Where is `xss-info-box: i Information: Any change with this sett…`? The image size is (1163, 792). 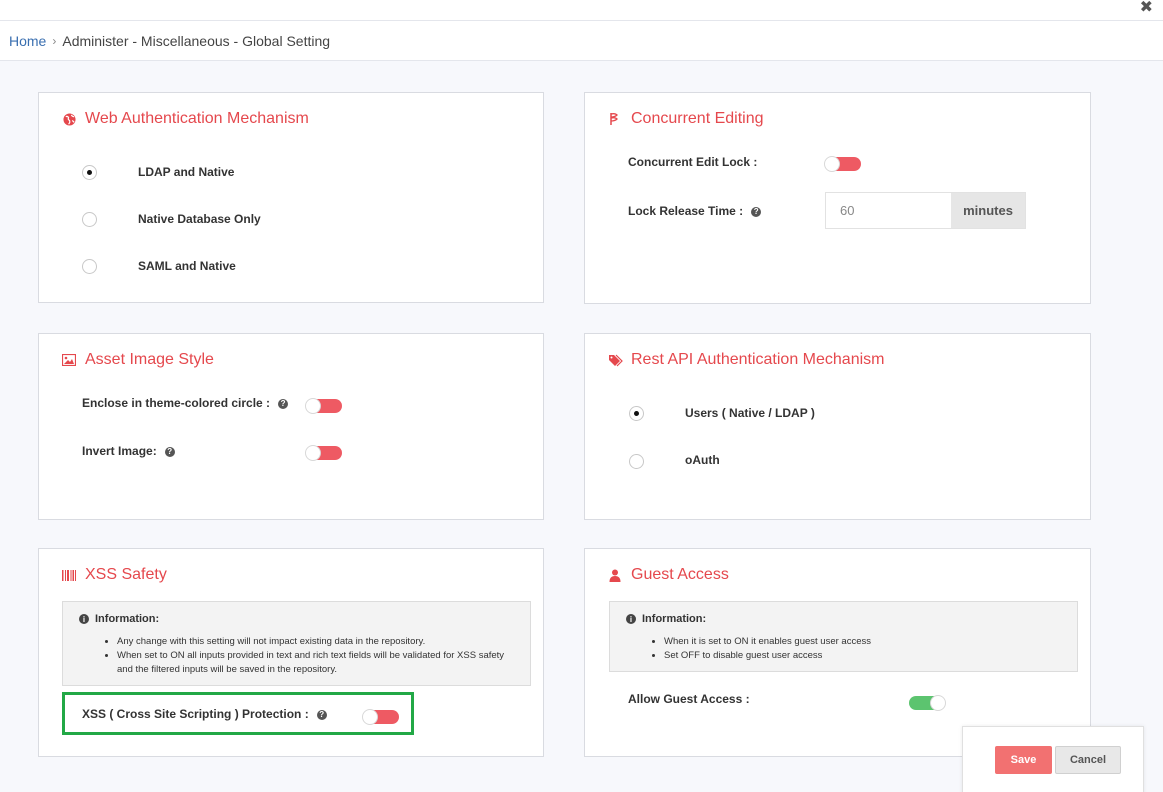 xss-info-box: i Information: Any change with this sett… is located at coordinates (296, 643).